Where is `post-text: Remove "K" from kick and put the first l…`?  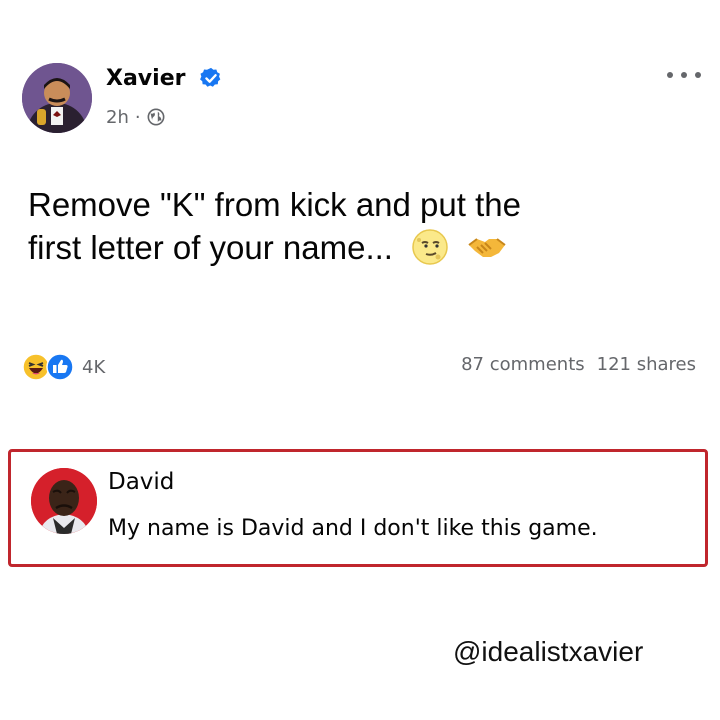
post-text: Remove "K" from kick and put the first l… is located at coordinates (348, 226).